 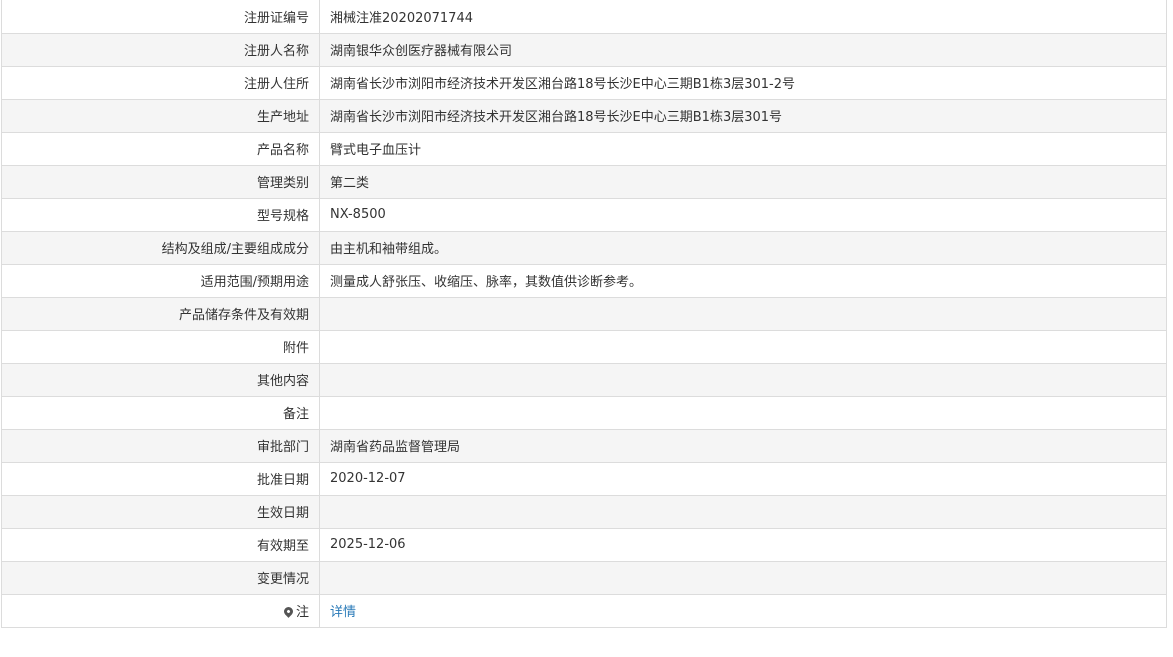 What do you see at coordinates (743, 17) in the screenshot?
I see `field-value-registration-number: 湘械注准20202071744` at bounding box center [743, 17].